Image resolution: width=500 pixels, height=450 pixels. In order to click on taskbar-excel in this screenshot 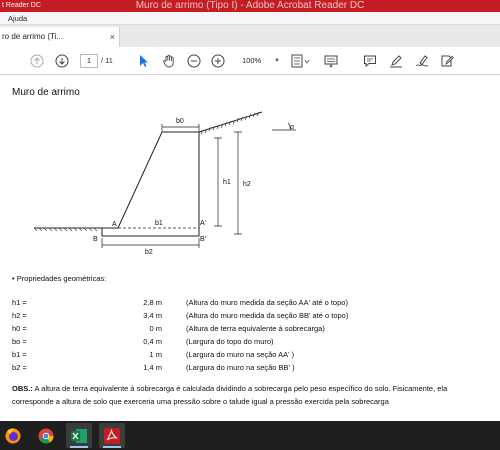, I will do `click(79, 435)`.